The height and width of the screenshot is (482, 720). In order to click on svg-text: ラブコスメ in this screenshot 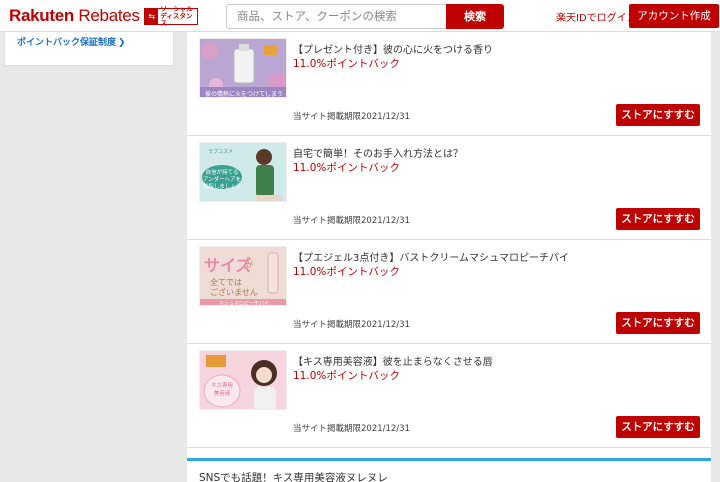, I will do `click(220, 151)`.